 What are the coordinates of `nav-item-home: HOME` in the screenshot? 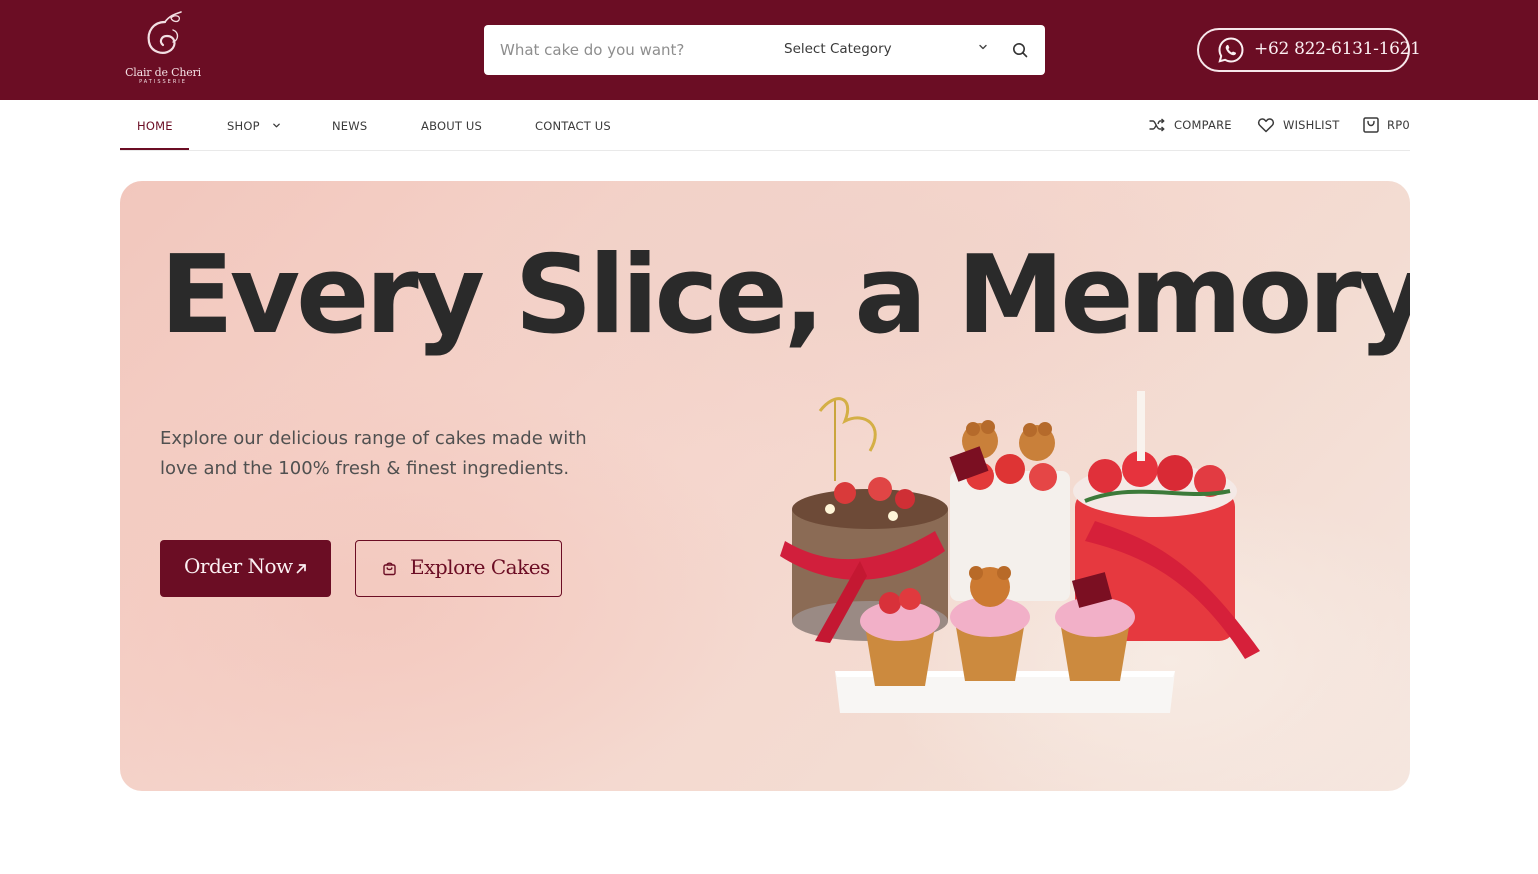 It's located at (155, 126).